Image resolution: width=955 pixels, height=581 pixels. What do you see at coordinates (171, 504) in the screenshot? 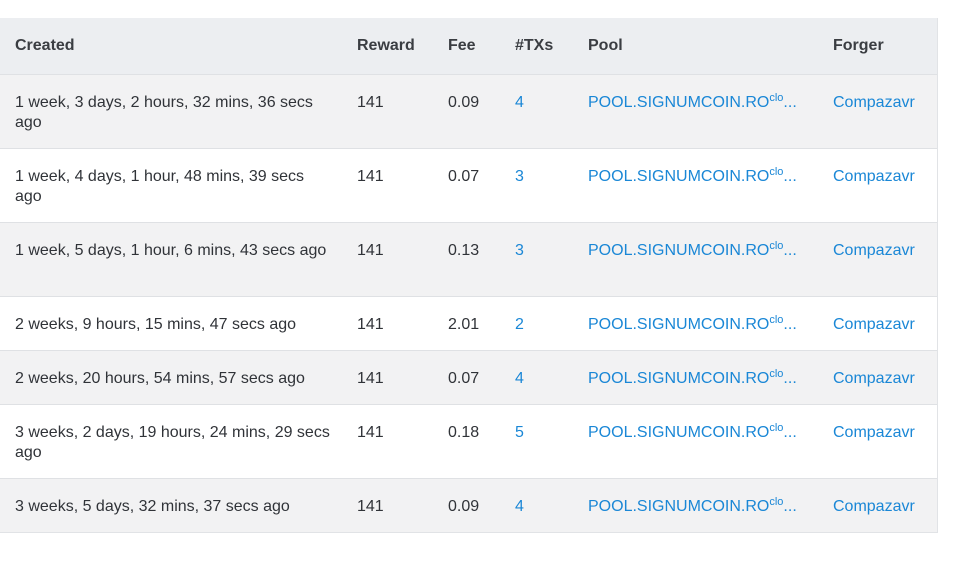
I see `created-cell: 3 weeks, 5 days, 32 mins, 37 secs ago` at bounding box center [171, 504].